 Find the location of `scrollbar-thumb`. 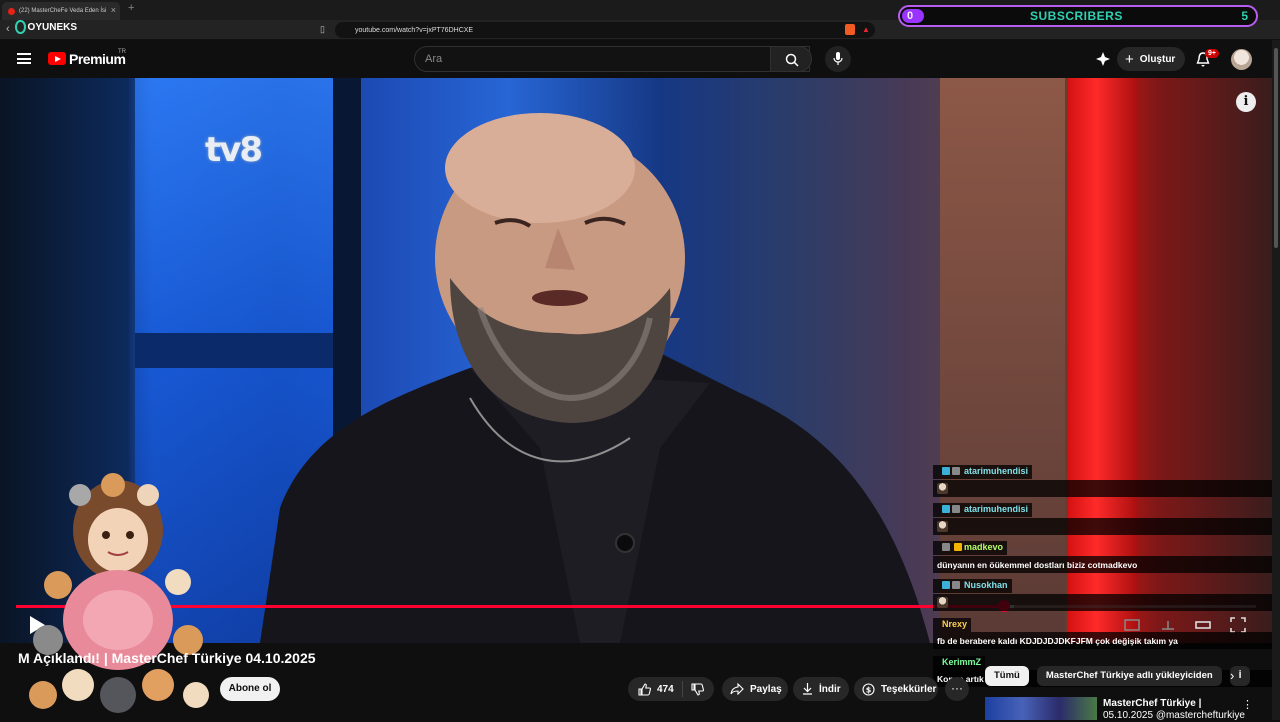

scrollbar-thumb is located at coordinates (1276, 148).